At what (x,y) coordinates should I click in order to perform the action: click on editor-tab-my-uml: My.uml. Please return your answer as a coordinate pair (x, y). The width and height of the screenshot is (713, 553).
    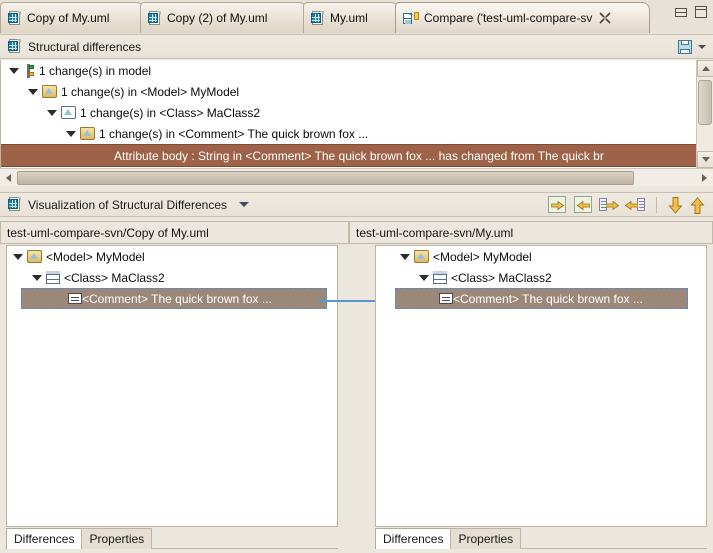
    Looking at the image, I should click on (351, 17).